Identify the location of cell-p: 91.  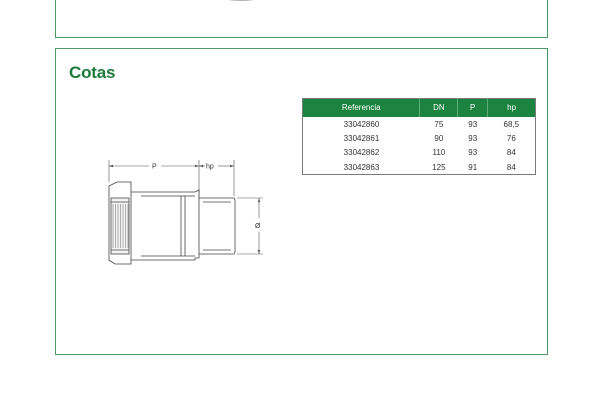
(473, 167).